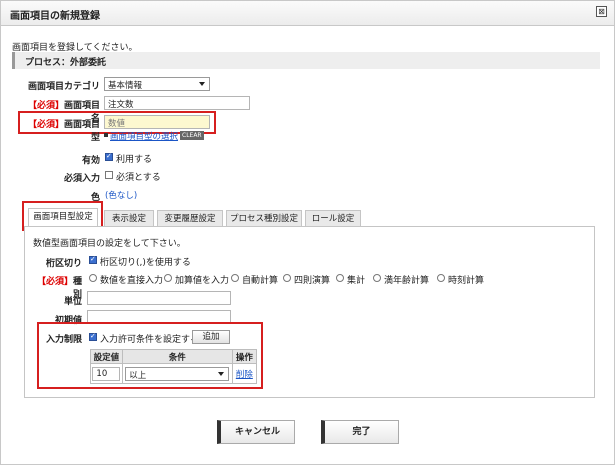 This screenshot has width=615, height=465. Describe the element at coordinates (132, 281) in the screenshot. I see `kind-option-label: 数値を直接入力` at that location.